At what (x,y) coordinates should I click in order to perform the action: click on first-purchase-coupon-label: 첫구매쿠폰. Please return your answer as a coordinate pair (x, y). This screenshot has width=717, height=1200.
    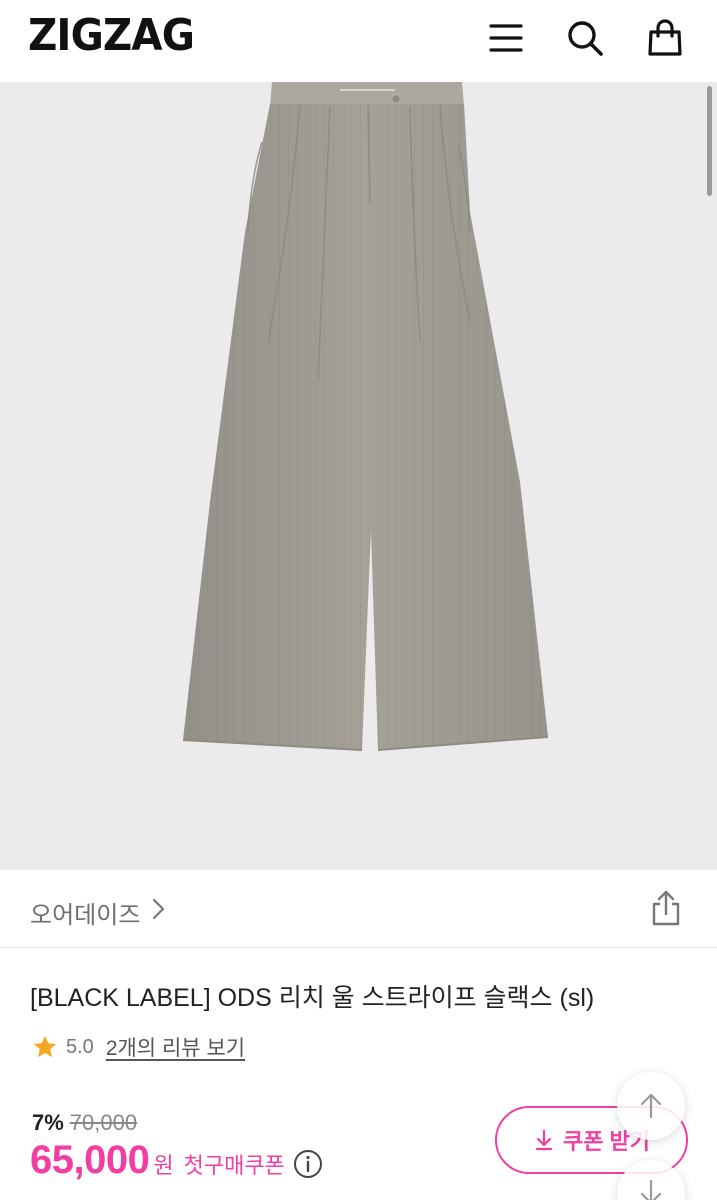
    Looking at the image, I should click on (234, 1165).